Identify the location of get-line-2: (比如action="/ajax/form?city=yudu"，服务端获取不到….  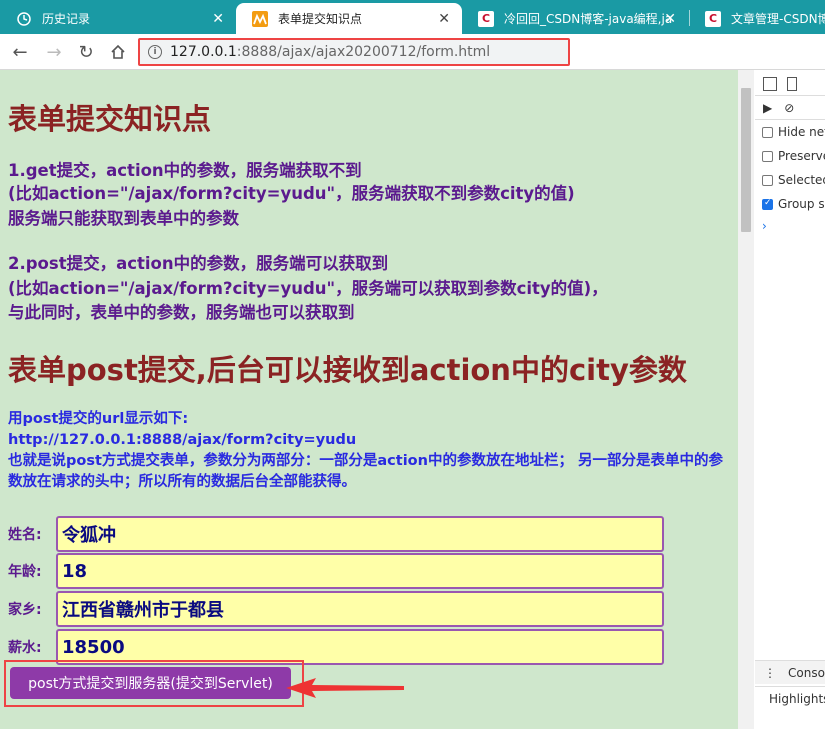
(291, 193).